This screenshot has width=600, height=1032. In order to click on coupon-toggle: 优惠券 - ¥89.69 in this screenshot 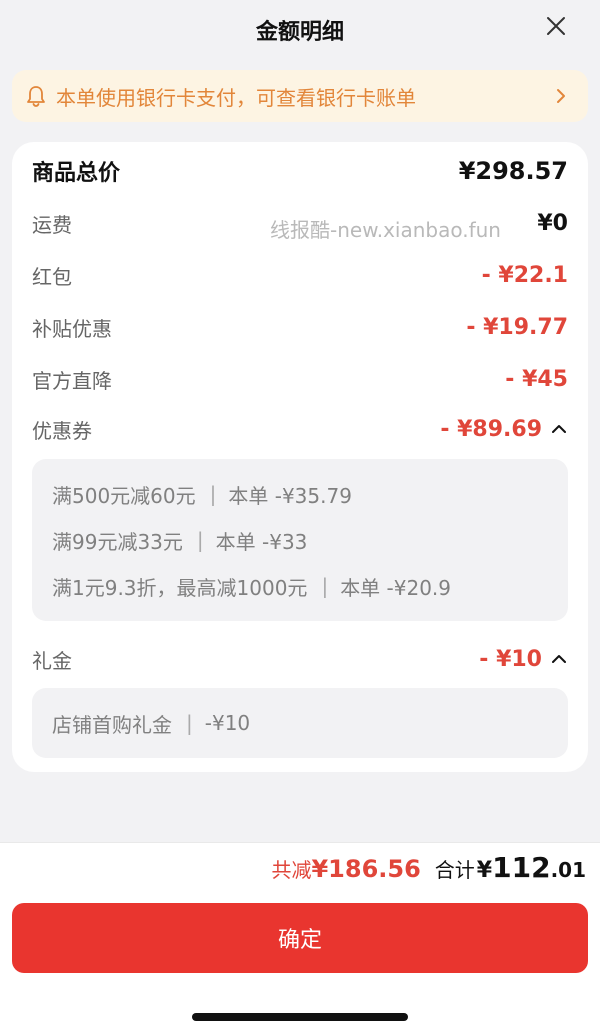, I will do `click(300, 429)`.